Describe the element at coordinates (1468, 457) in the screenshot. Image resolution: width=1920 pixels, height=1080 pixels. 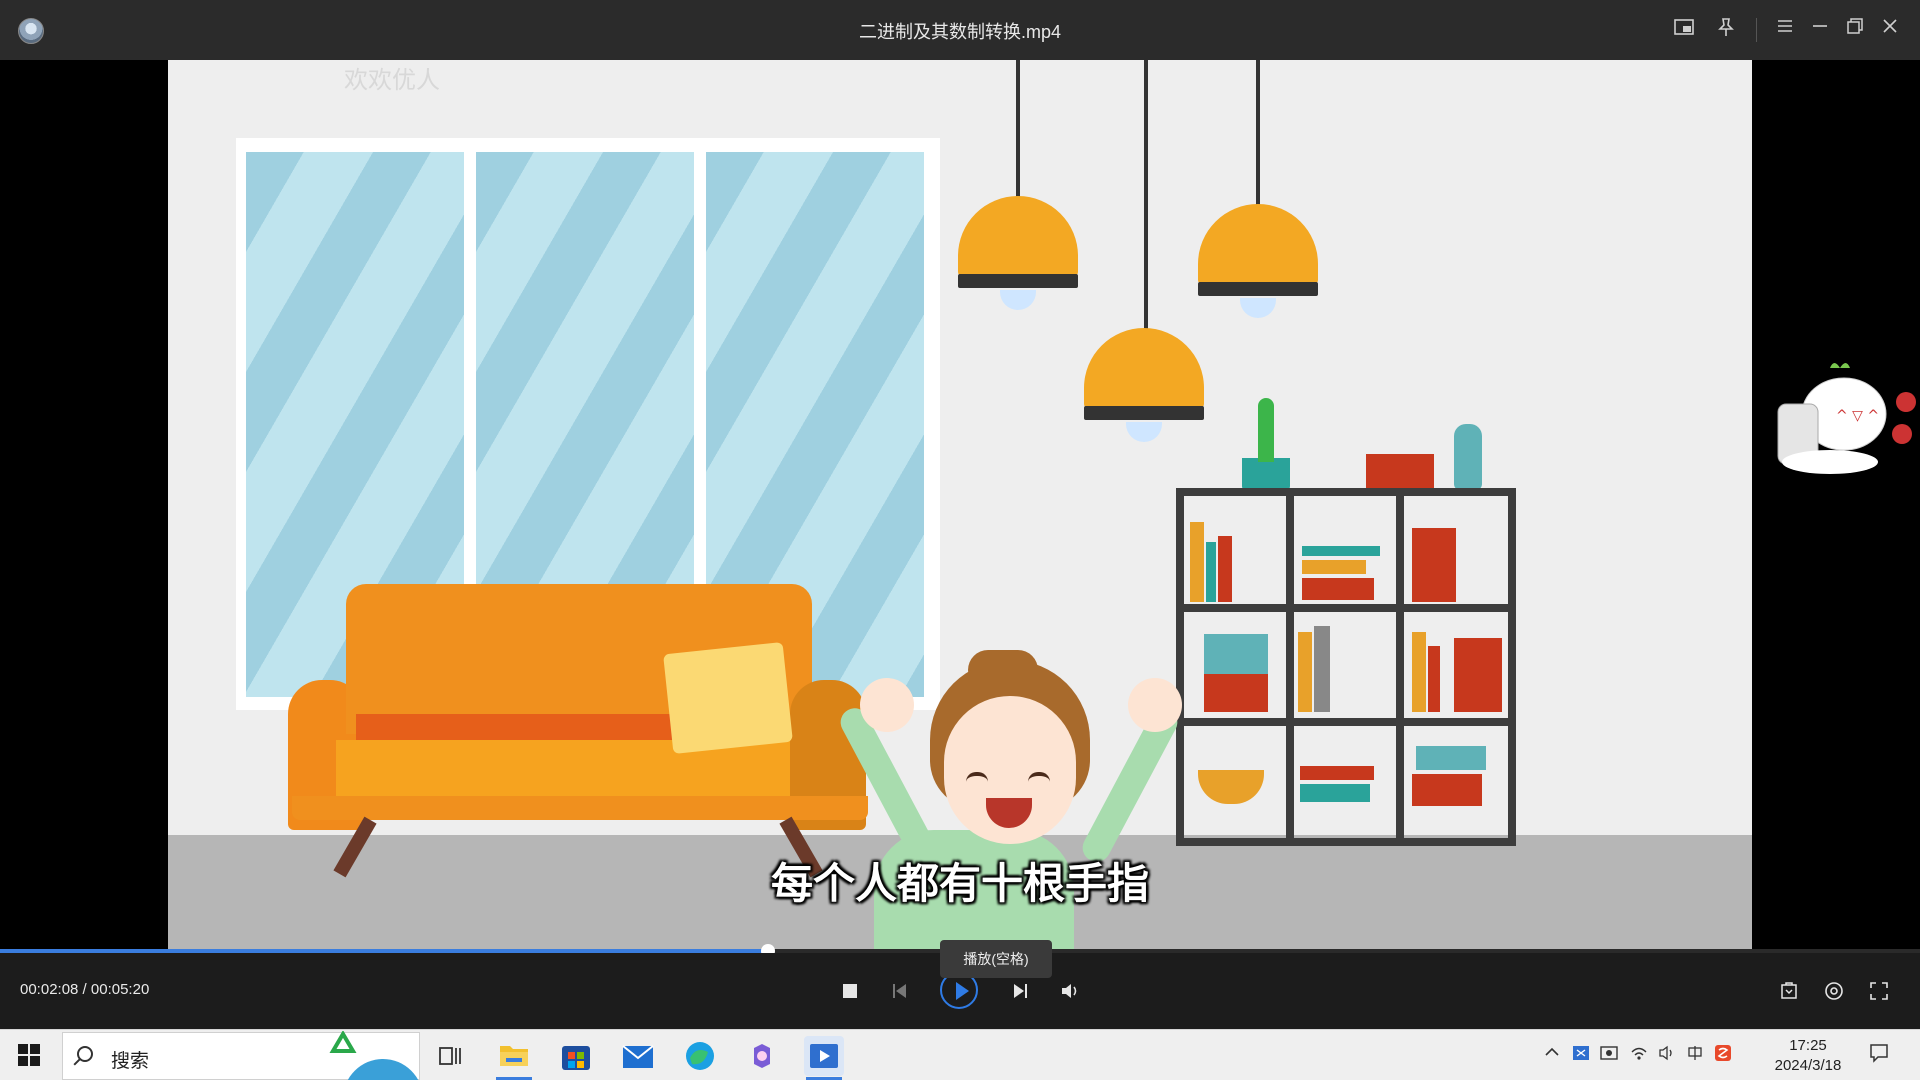
I see `vase` at that location.